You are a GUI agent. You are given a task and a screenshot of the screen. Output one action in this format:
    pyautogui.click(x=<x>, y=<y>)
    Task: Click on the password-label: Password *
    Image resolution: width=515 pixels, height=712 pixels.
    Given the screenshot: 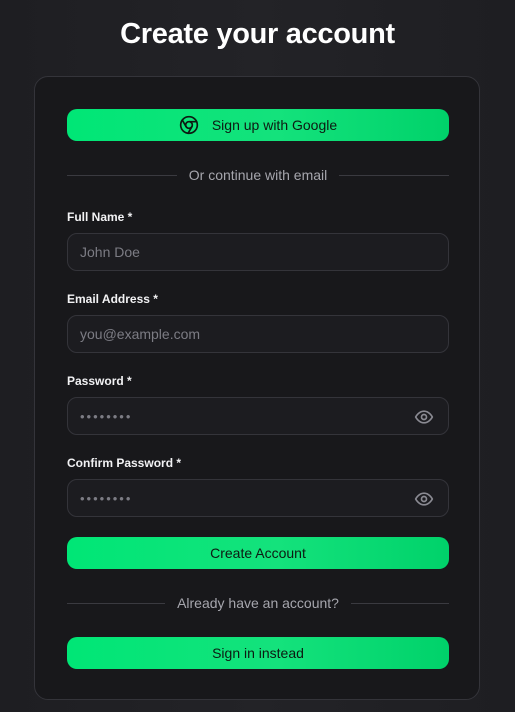 What is the action you would take?
    pyautogui.click(x=99, y=381)
    